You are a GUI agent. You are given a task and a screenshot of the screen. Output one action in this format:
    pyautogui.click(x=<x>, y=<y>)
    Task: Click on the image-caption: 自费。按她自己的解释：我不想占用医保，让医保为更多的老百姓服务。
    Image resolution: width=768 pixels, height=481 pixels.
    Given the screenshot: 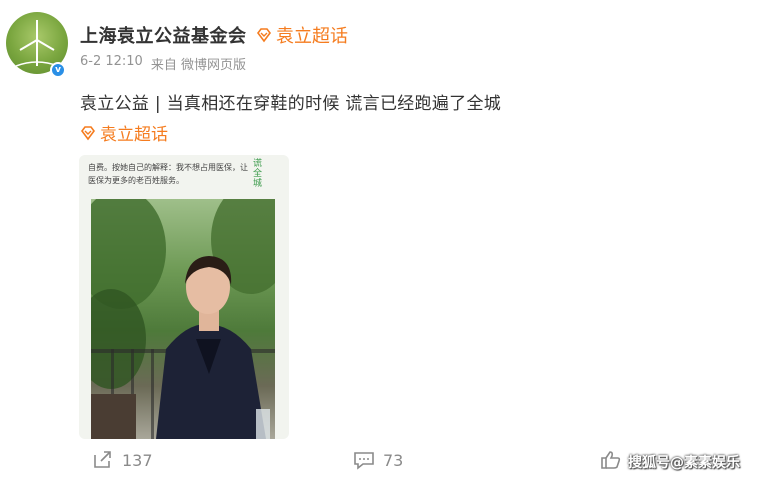 What is the action you would take?
    pyautogui.click(x=168, y=174)
    